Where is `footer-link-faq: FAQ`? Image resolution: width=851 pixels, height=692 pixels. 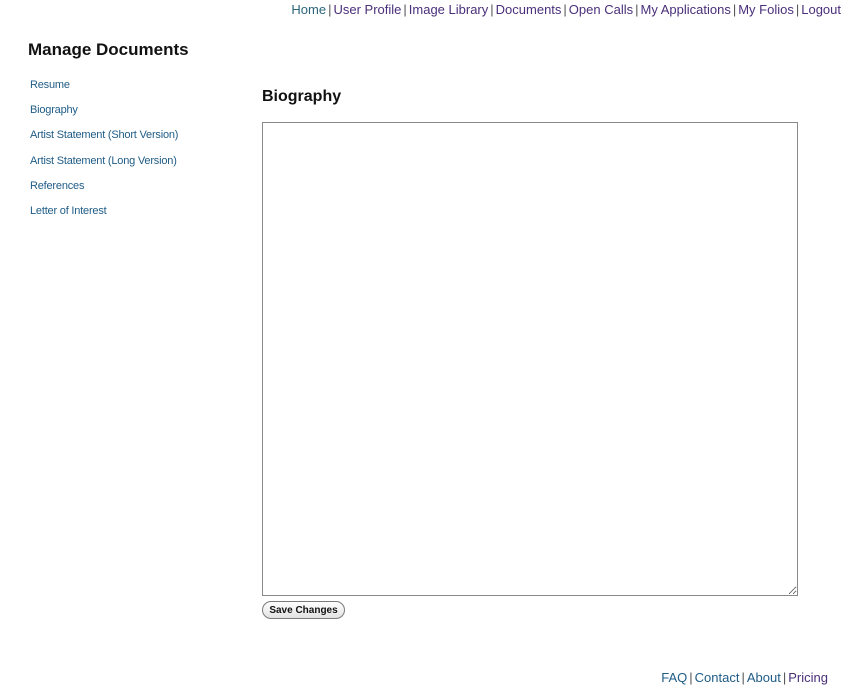 footer-link-faq: FAQ is located at coordinates (674, 677).